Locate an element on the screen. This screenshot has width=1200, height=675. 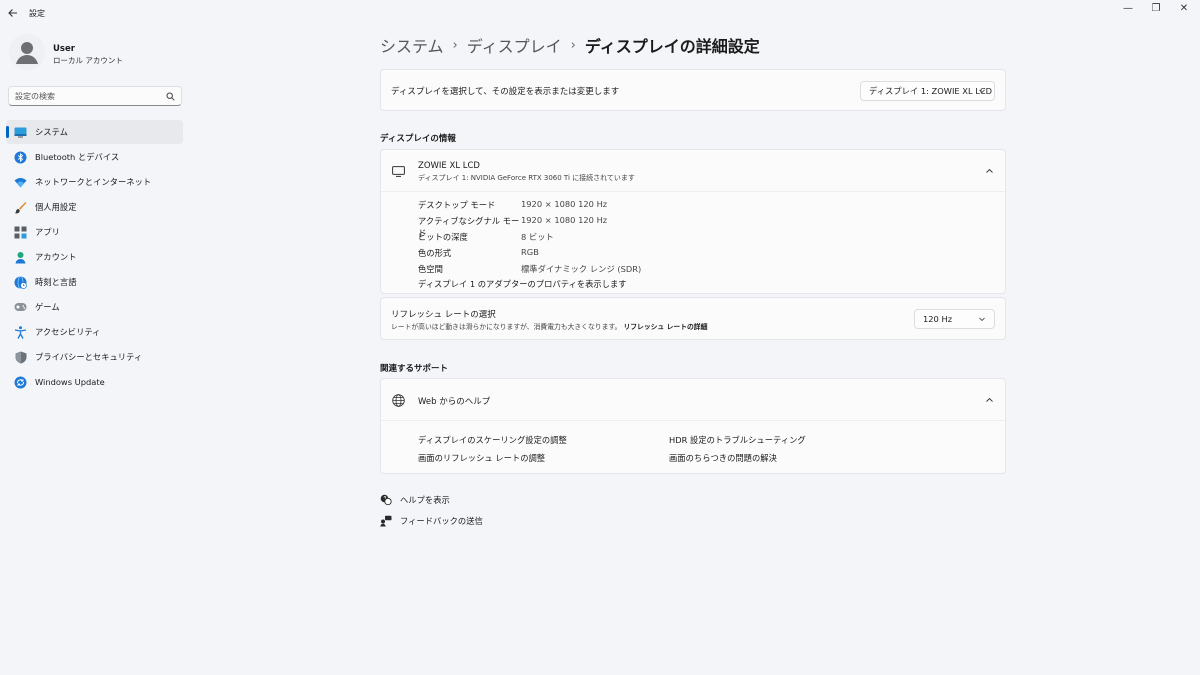
minimize-button: — is located at coordinates (1128, 9).